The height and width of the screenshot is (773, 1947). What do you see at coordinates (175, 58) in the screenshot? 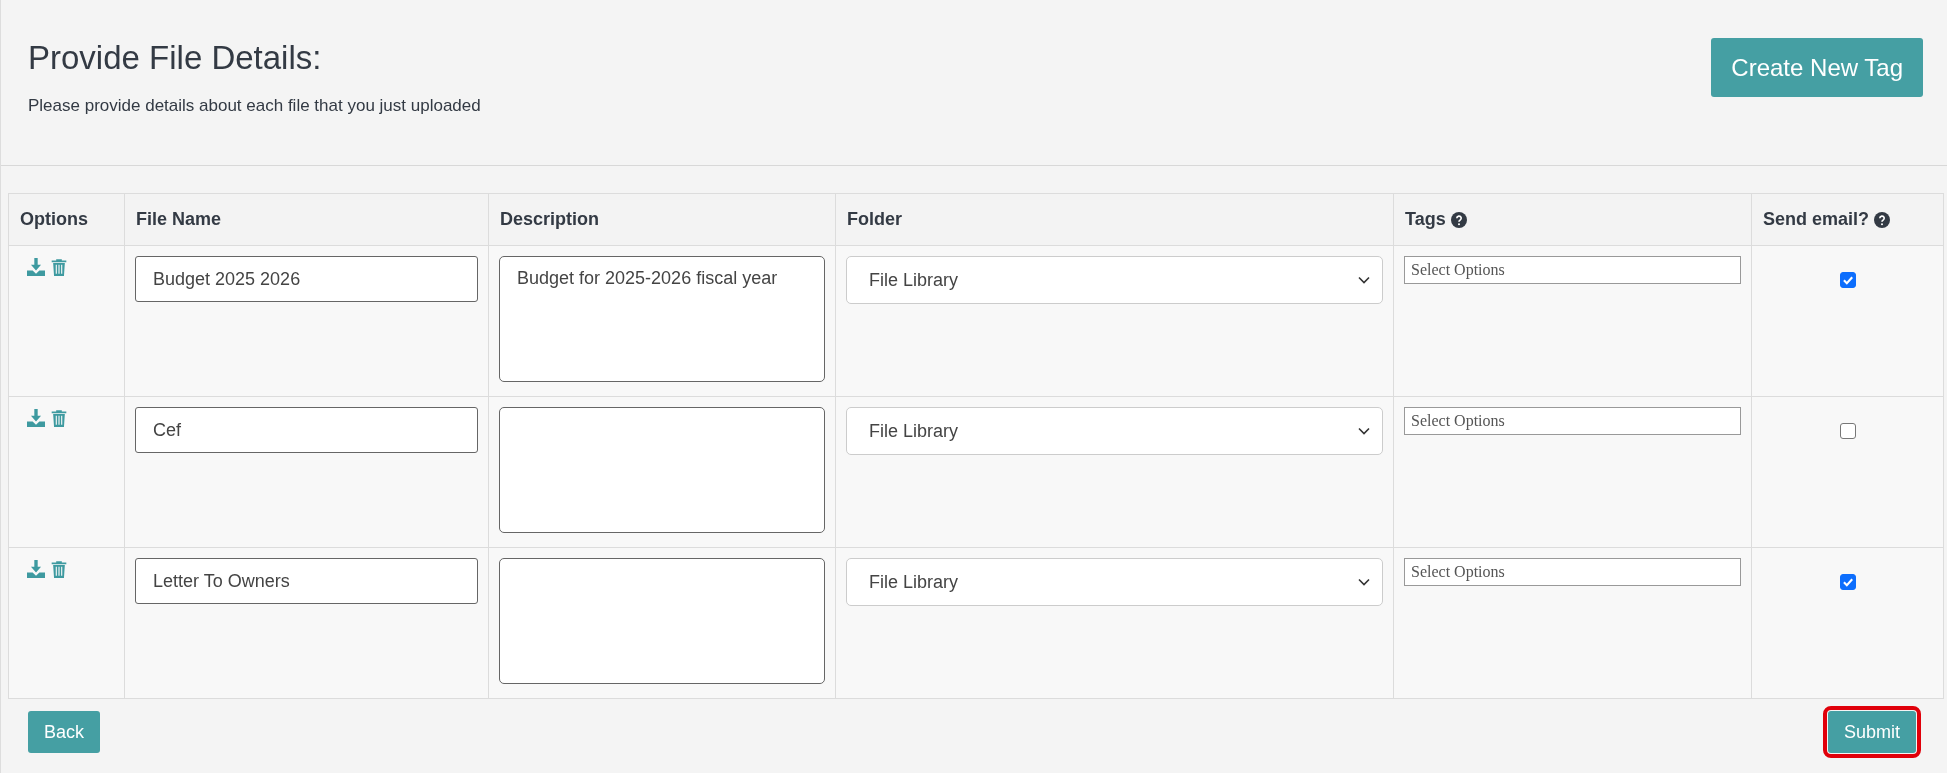
I see `page-title: Provide File Details:` at bounding box center [175, 58].